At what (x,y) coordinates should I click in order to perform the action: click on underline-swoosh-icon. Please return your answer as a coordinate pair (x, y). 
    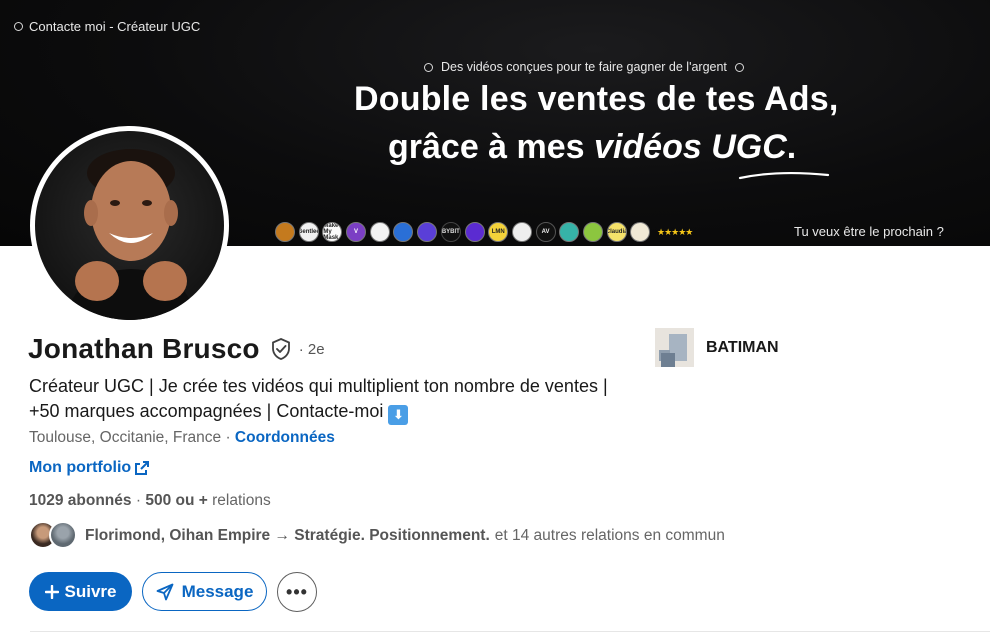
    Looking at the image, I should click on (784, 175).